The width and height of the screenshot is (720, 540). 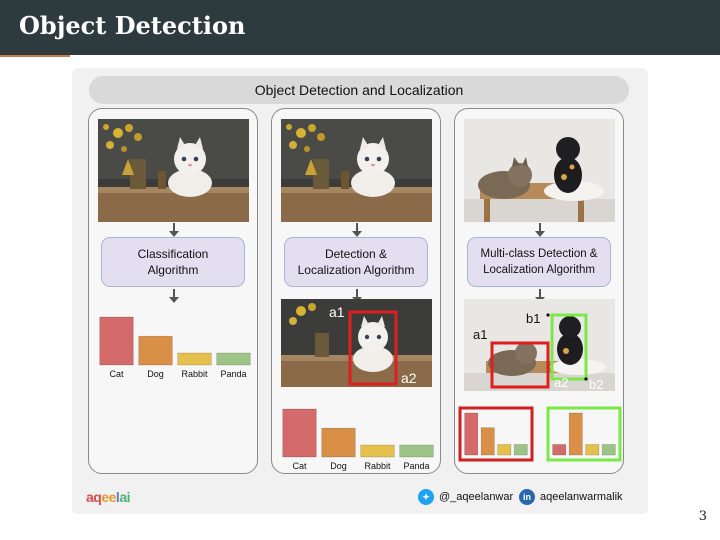 What do you see at coordinates (539, 170) in the screenshot?
I see `cat-and-pug-photo` at bounding box center [539, 170].